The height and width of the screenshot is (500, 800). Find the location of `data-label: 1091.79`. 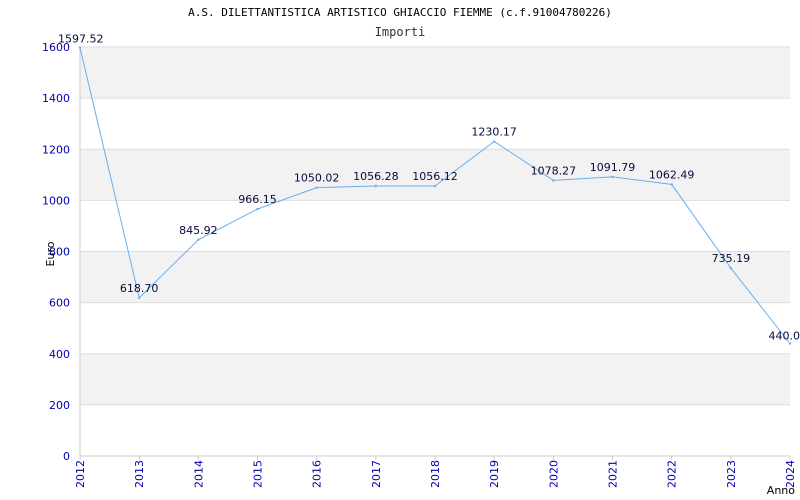

data-label: 1091.79 is located at coordinates (613, 167).